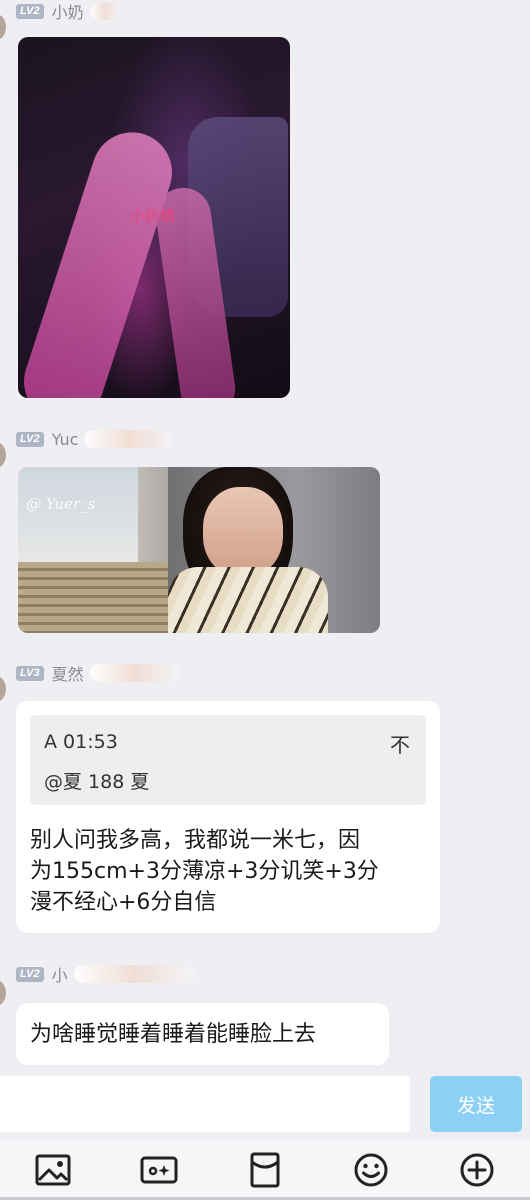 This screenshot has height=1200, width=530. I want to click on quote-mention: @夏 188 夏, so click(97, 782).